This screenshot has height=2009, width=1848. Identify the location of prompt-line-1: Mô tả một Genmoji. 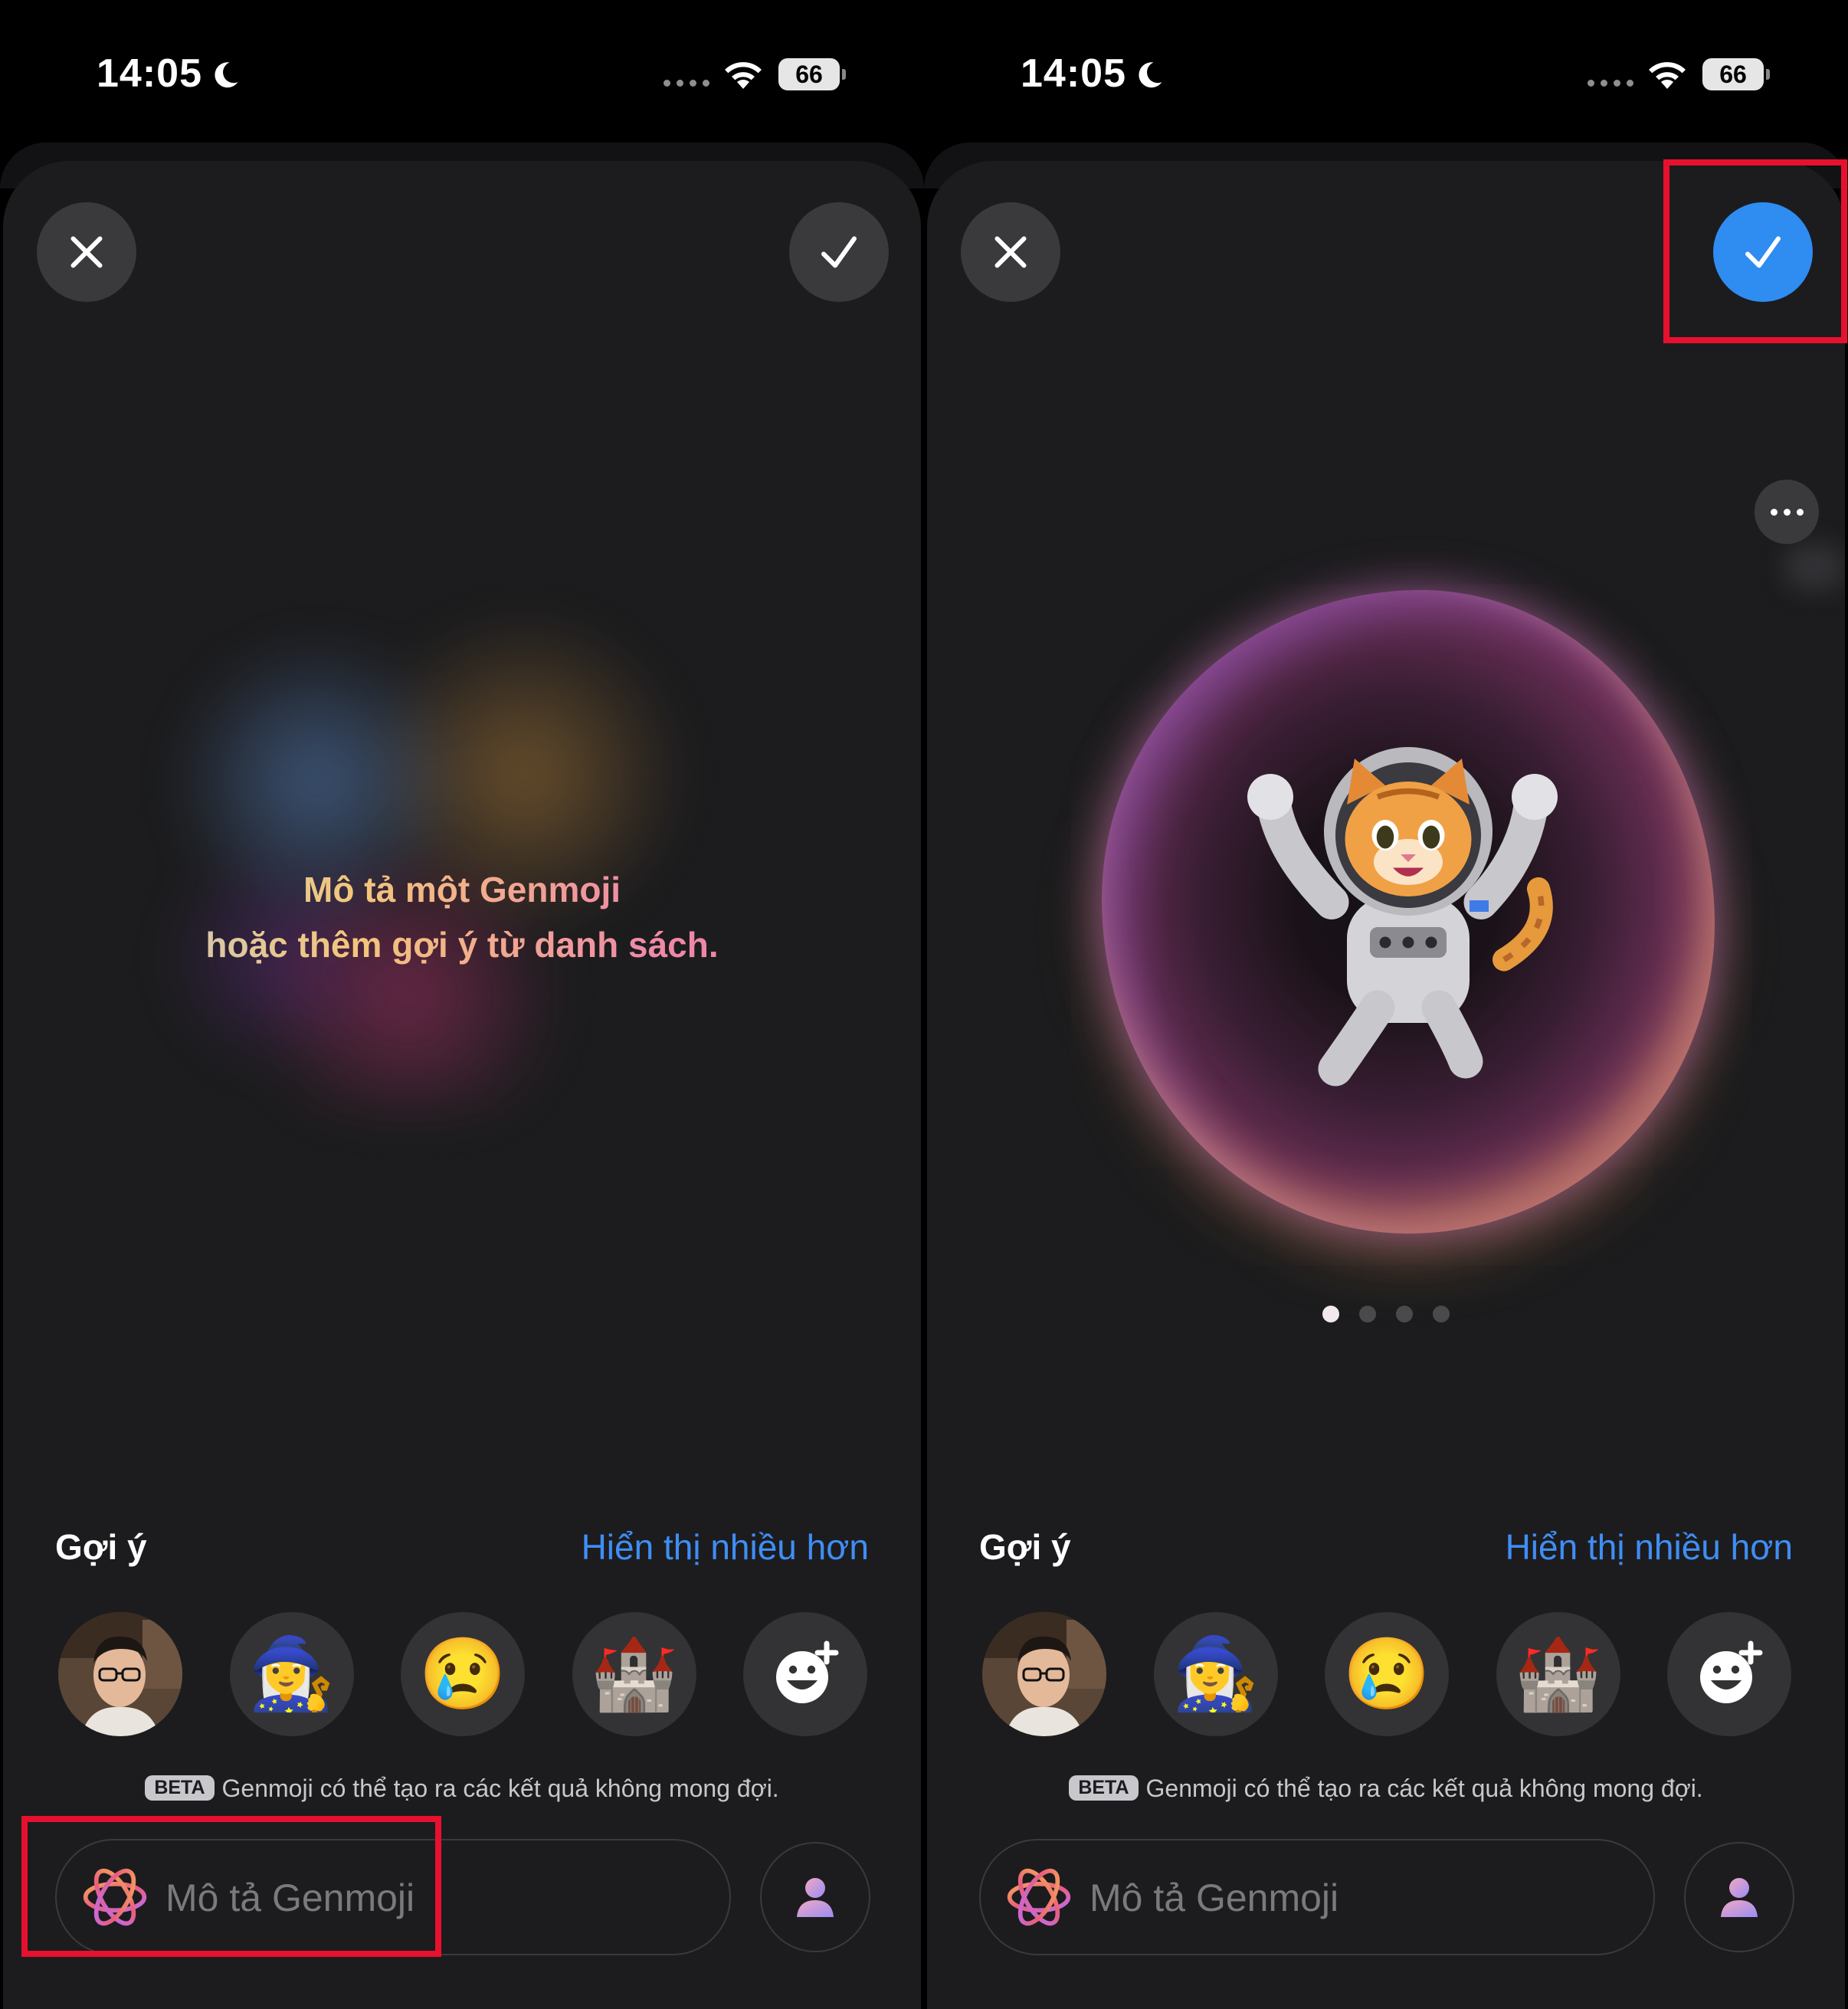
(462, 890).